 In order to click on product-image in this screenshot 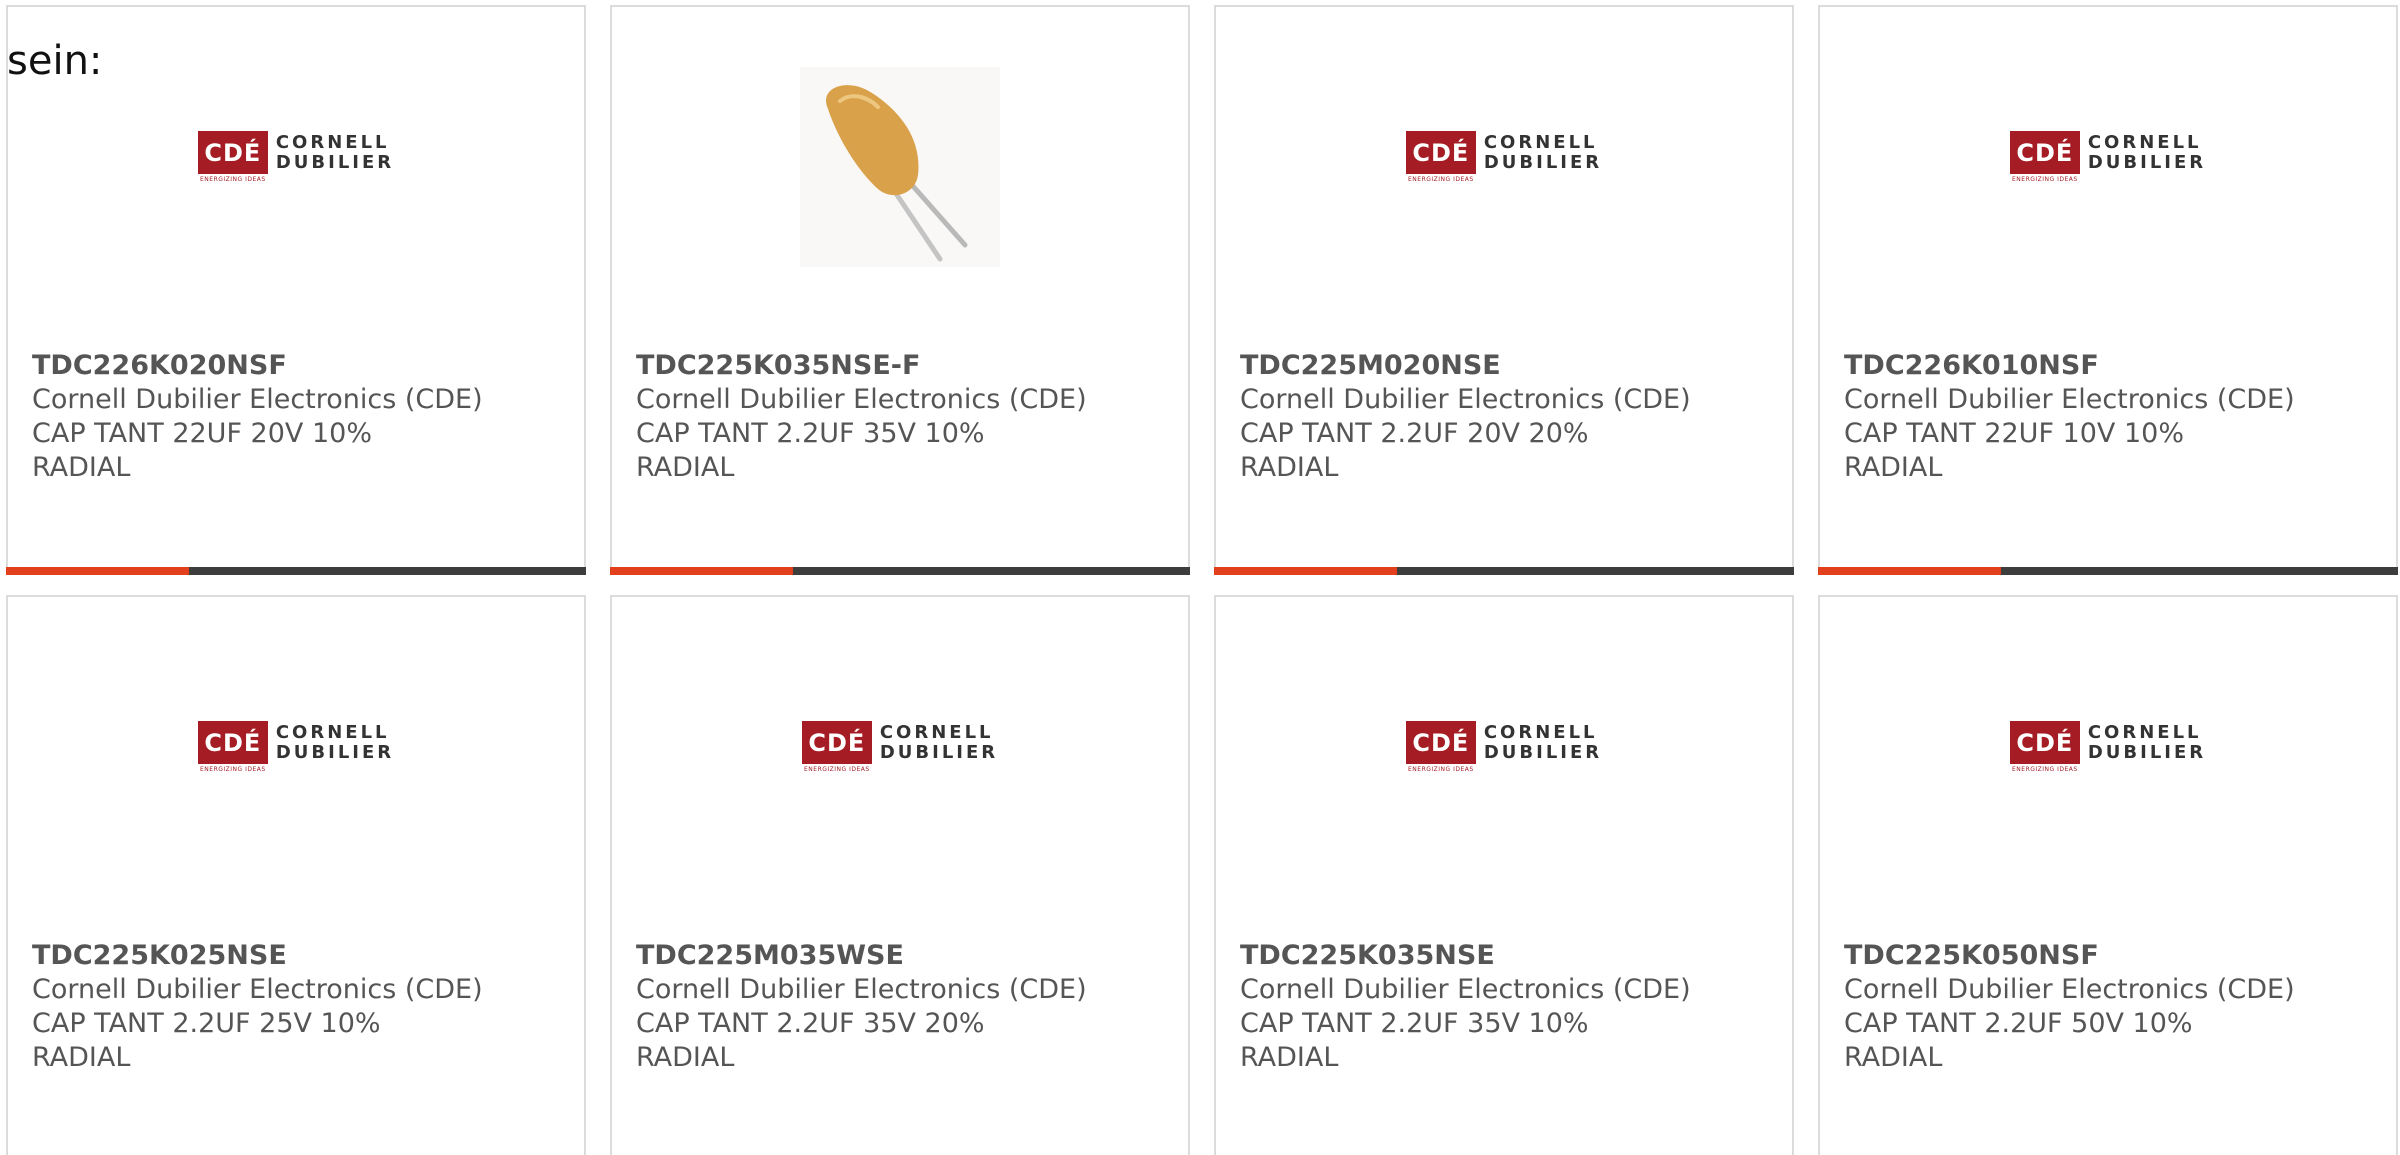, I will do `click(900, 177)`.